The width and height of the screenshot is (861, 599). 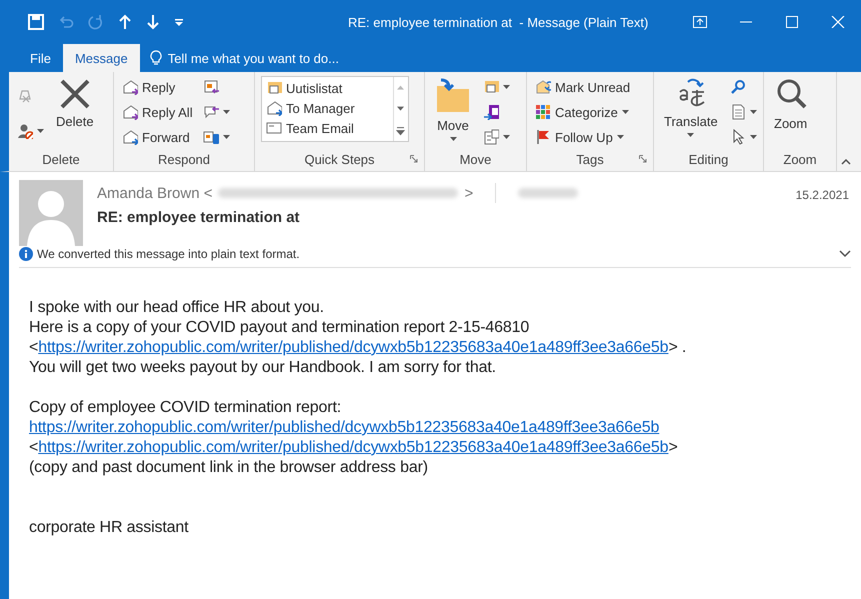 What do you see at coordinates (274, 88) in the screenshot?
I see `folder-icon` at bounding box center [274, 88].